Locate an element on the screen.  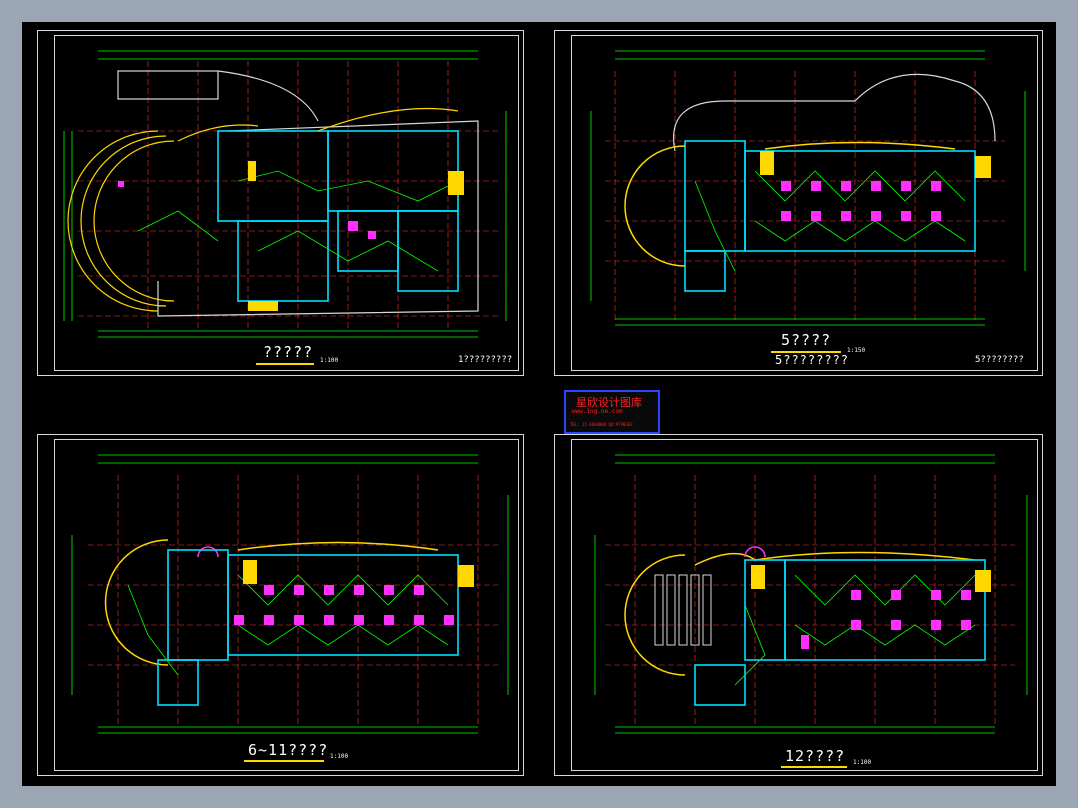
scale-label: 1:150 is located at coordinates (856, 350).